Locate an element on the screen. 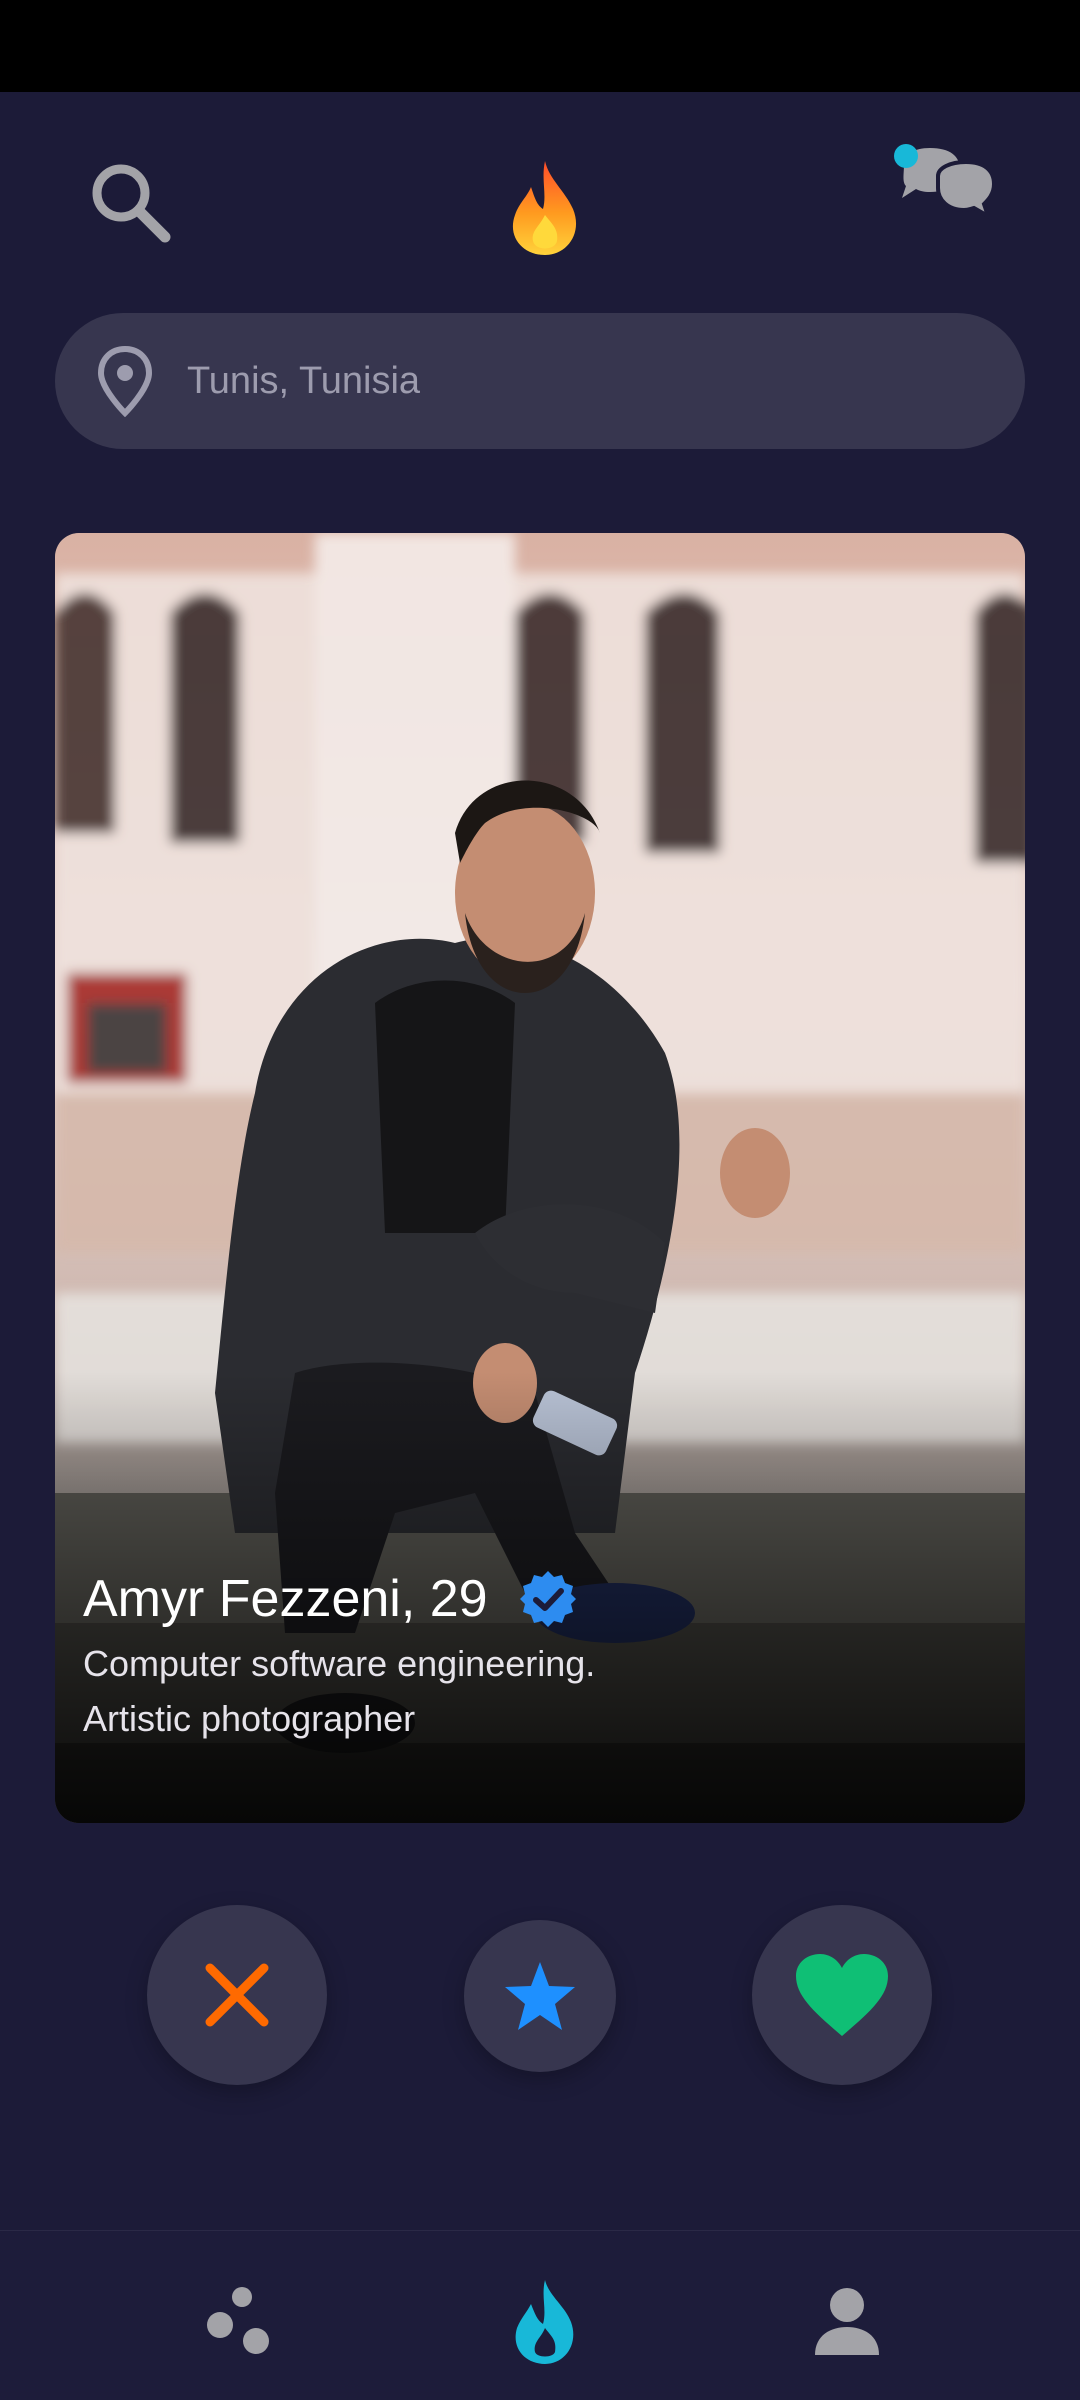 The height and width of the screenshot is (2400, 1080). search-icon is located at coordinates (131, 203).